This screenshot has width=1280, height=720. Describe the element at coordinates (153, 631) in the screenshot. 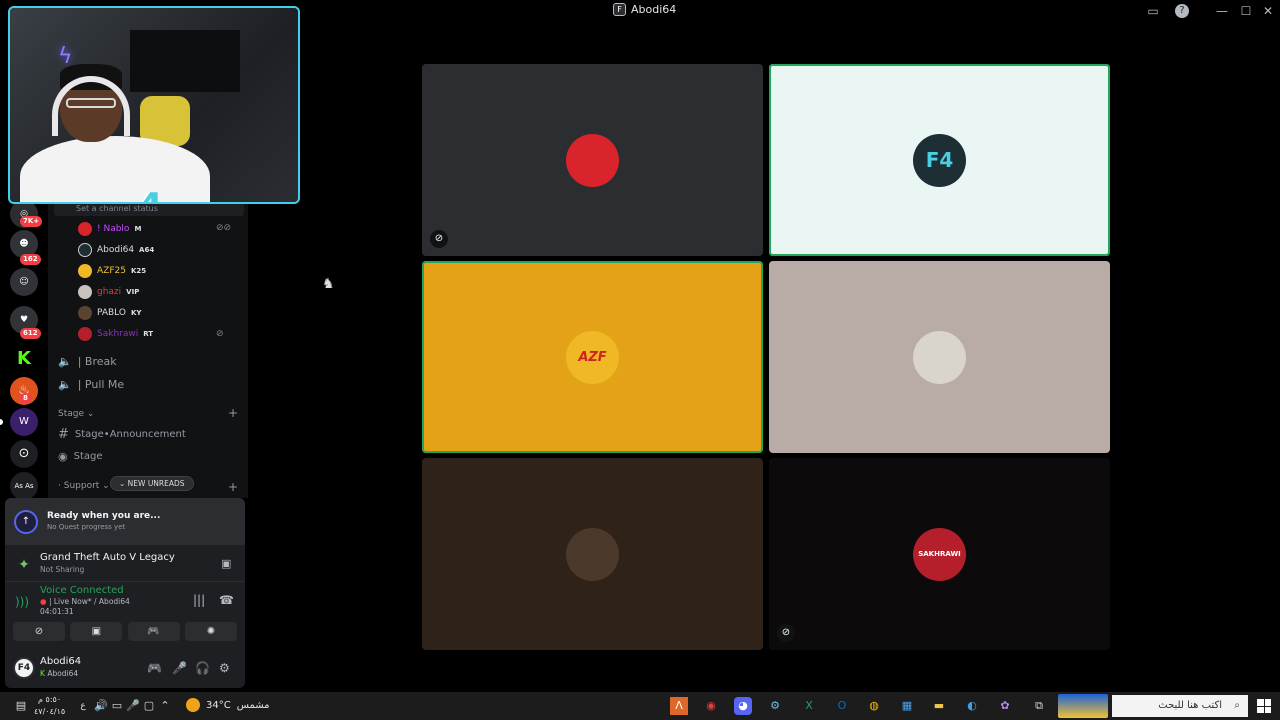

I see `activities-button: 🎮` at that location.